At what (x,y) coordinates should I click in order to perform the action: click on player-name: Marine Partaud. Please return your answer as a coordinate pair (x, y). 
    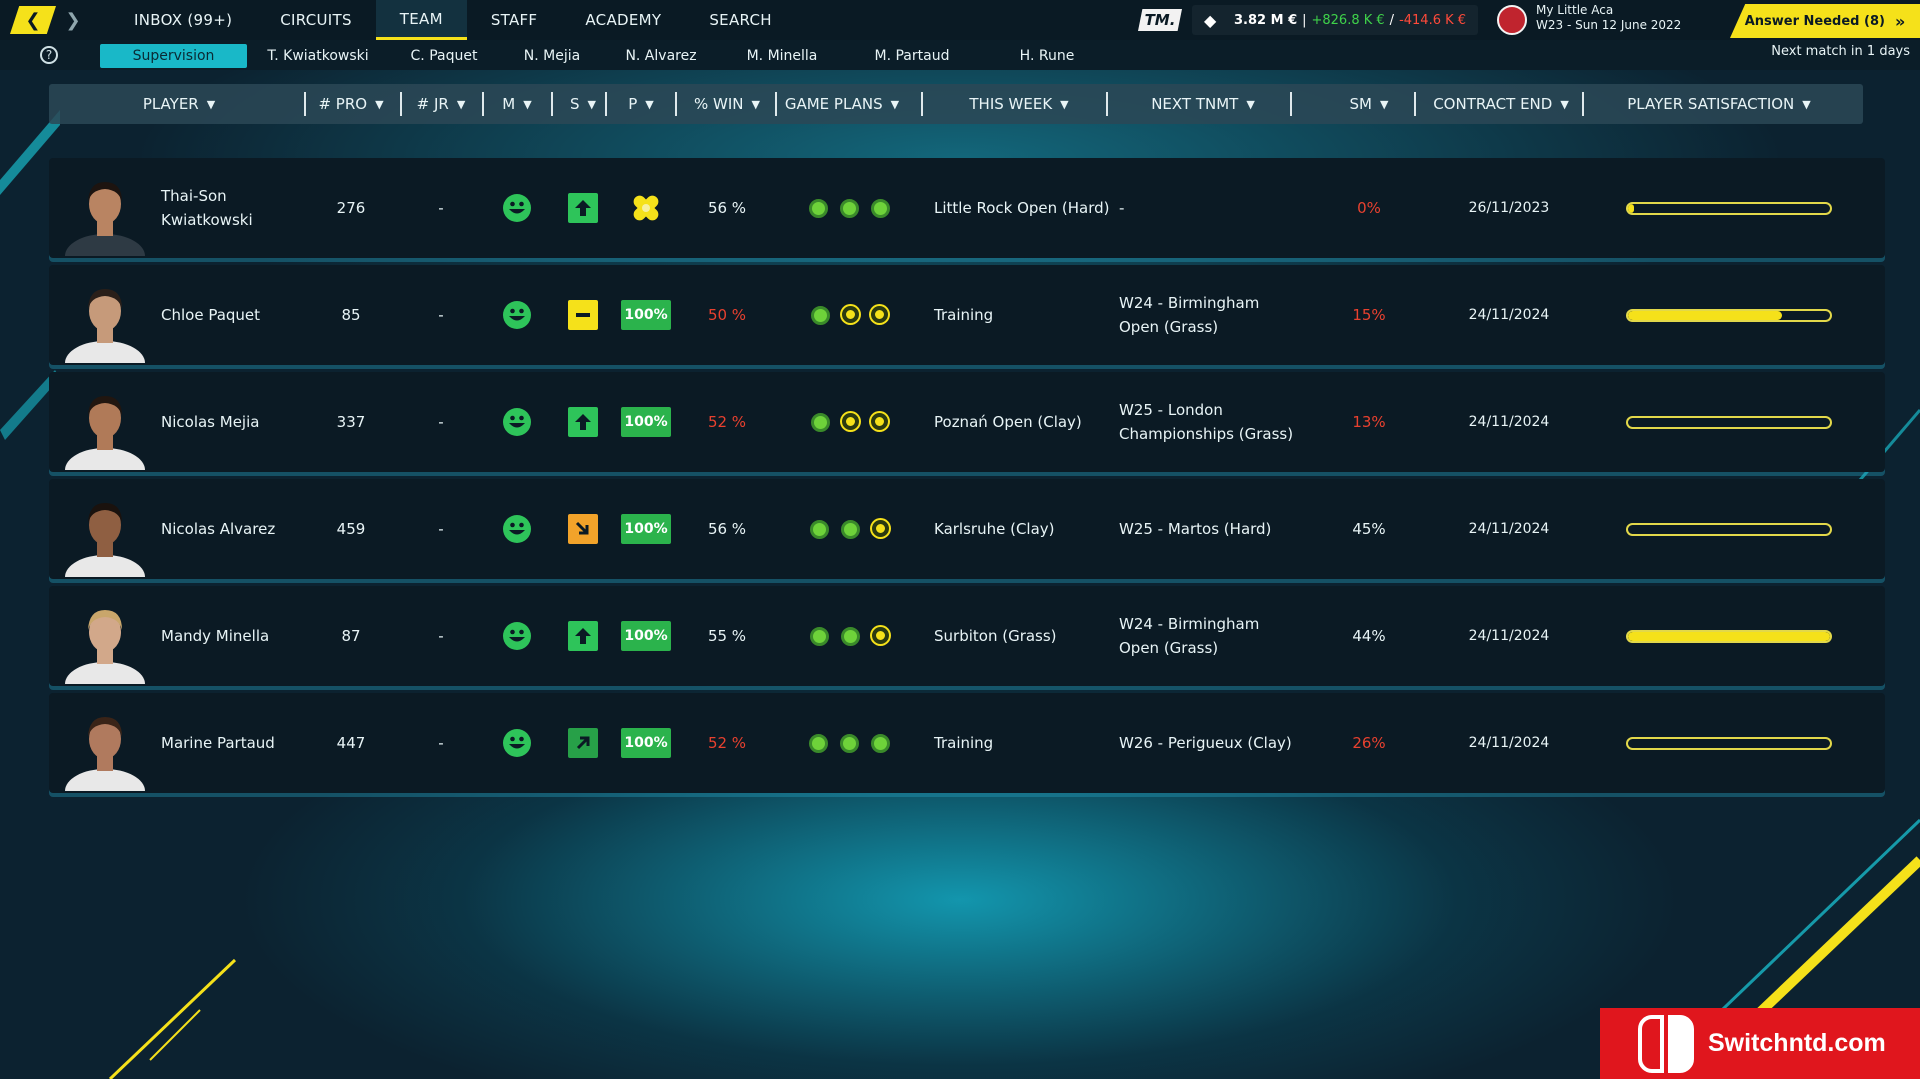
    Looking at the image, I should click on (236, 743).